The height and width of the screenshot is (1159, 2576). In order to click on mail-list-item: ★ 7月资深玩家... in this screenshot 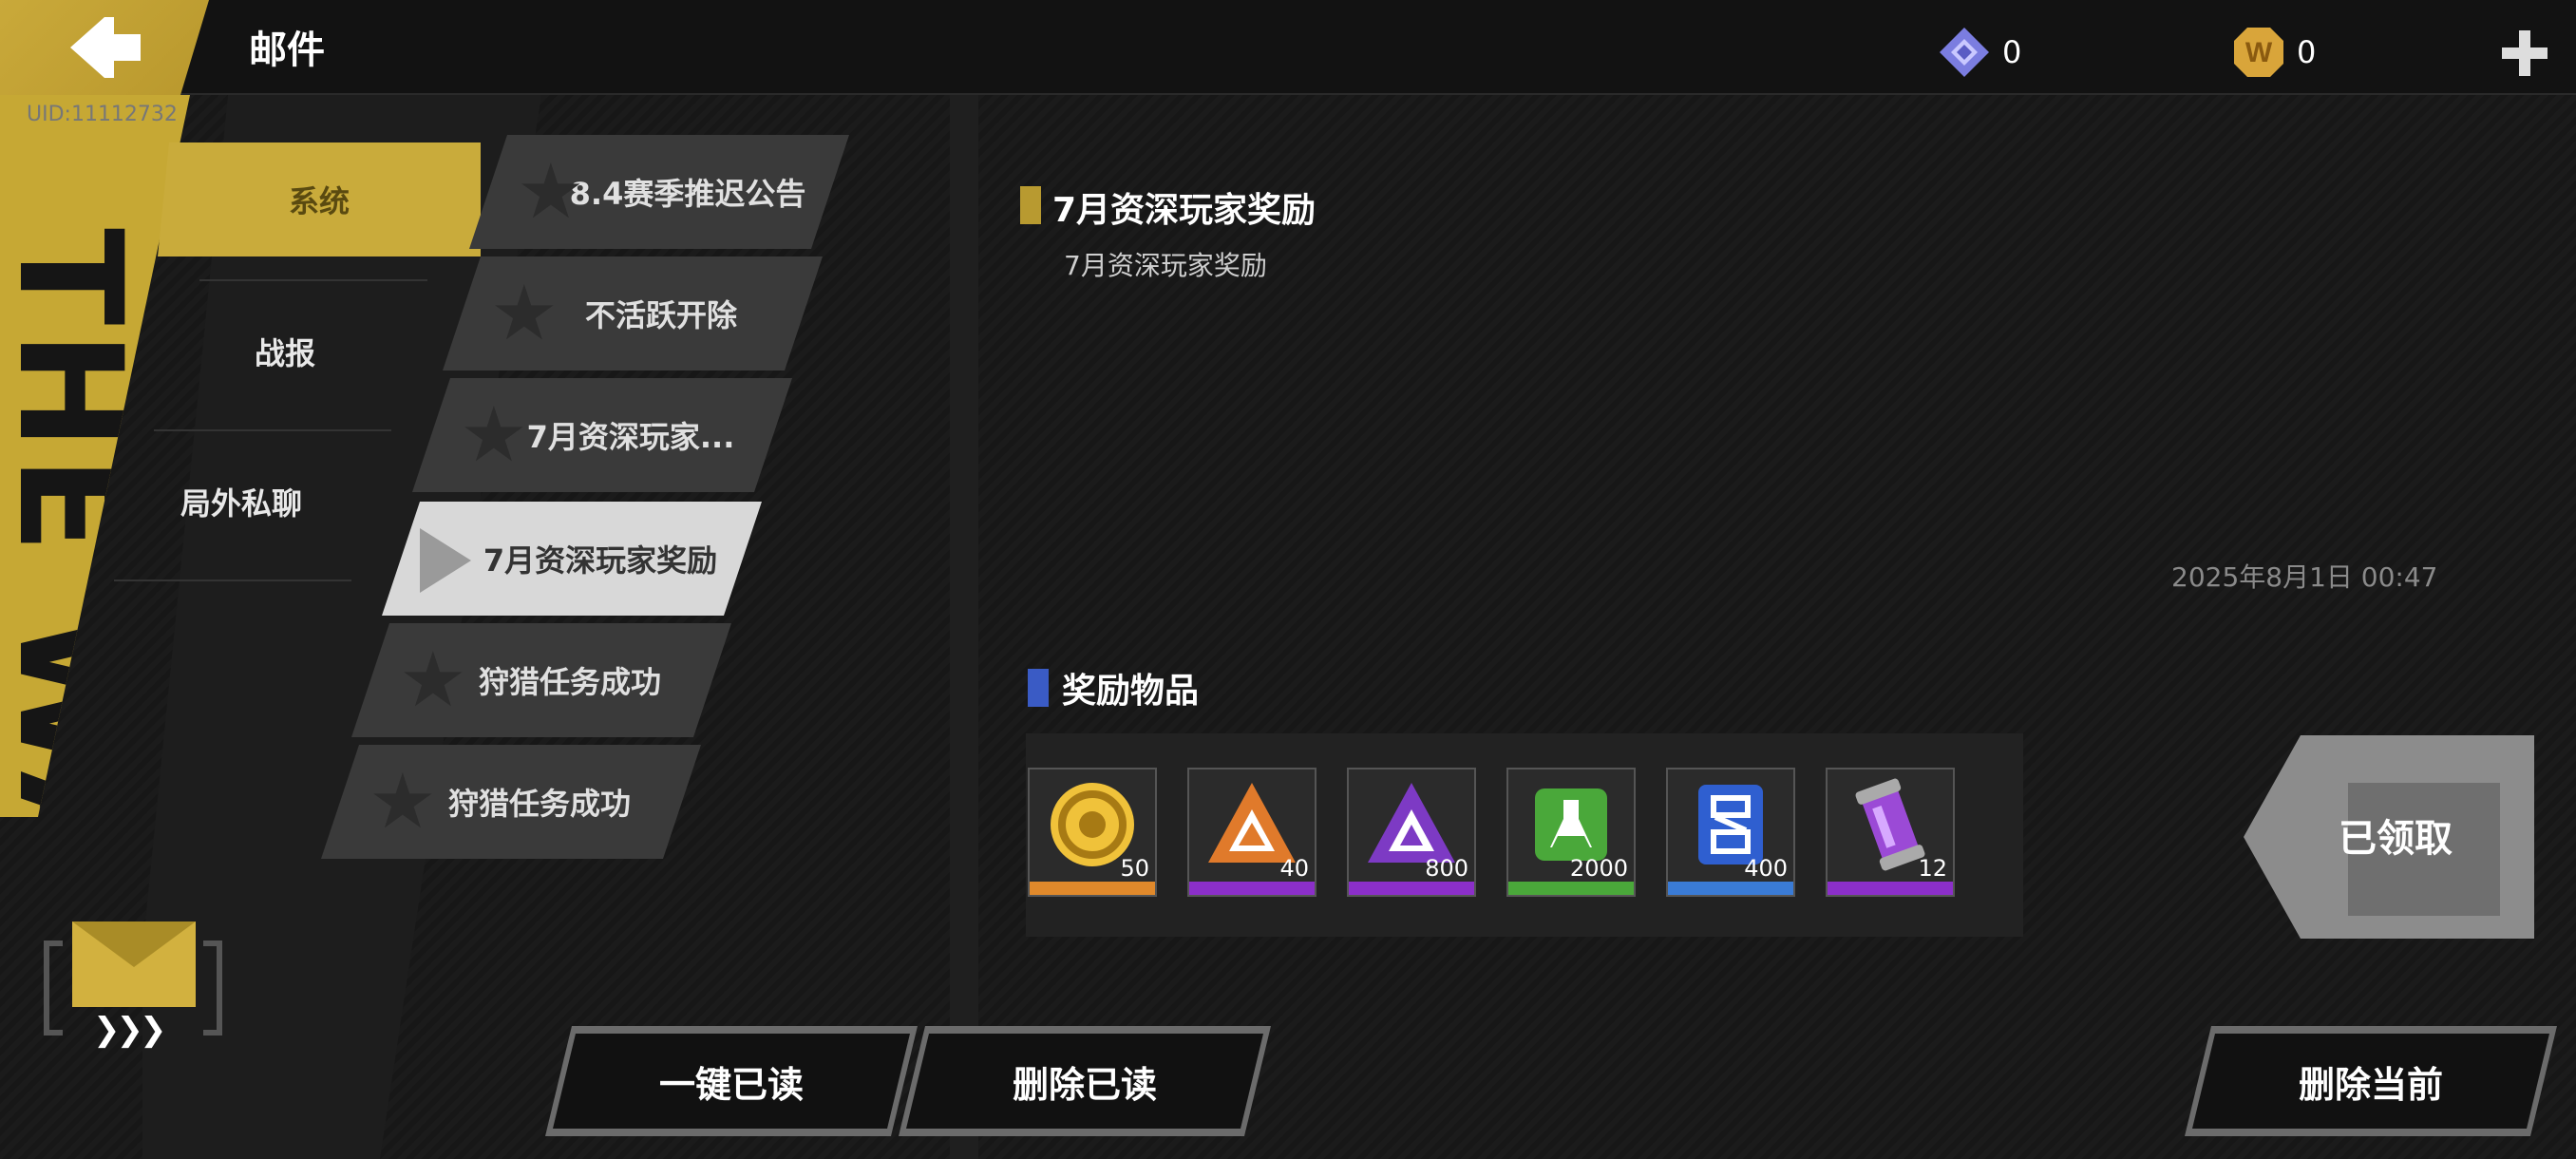, I will do `click(602, 435)`.